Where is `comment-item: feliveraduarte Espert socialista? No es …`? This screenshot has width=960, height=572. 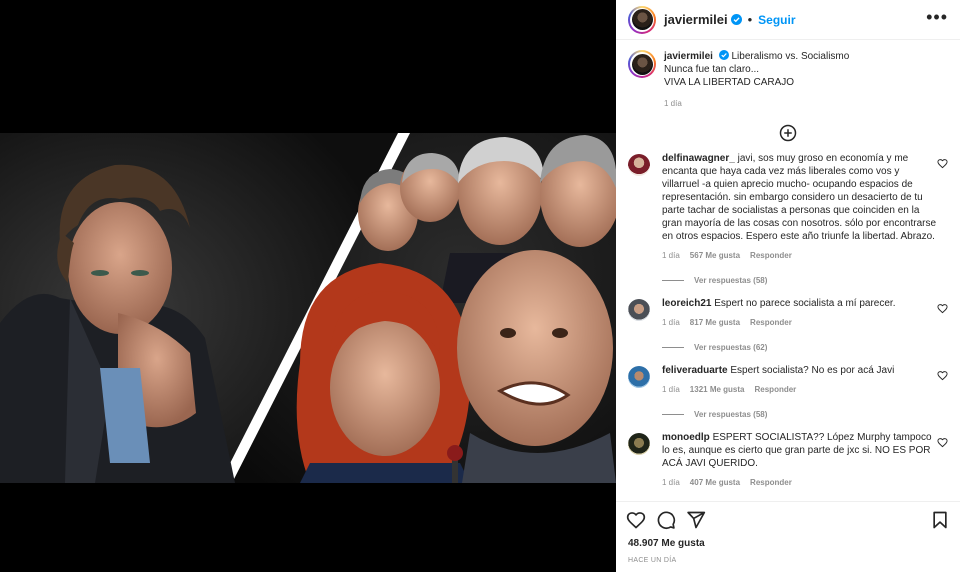
comment-item: feliveraduarte Espert socialista? No es … is located at coordinates (788, 380).